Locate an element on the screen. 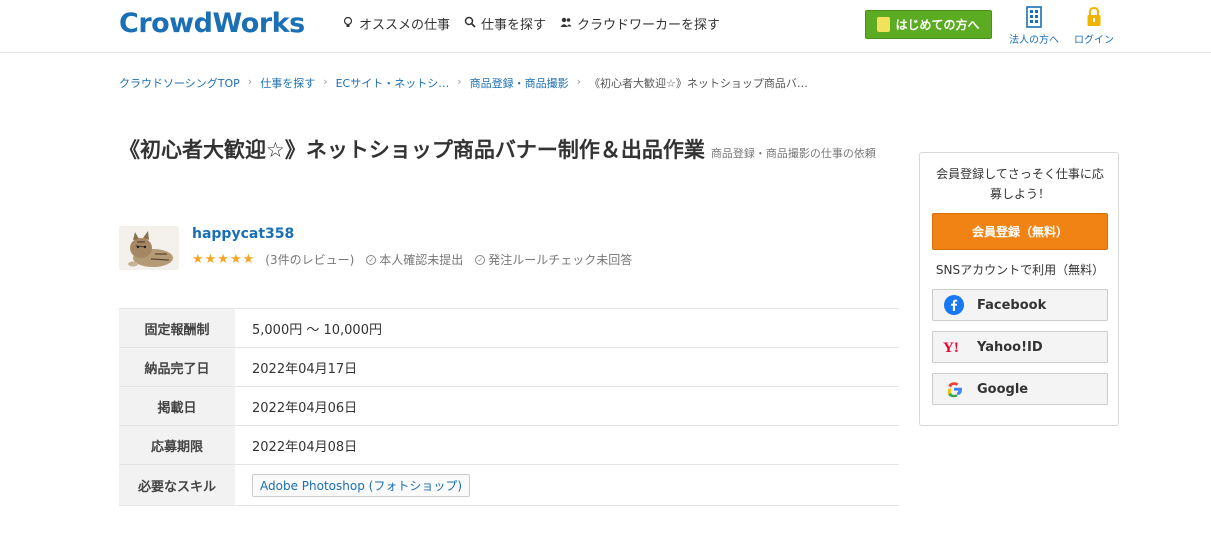  rule-check-label: 発注ルールチェック未回答 is located at coordinates (560, 260).